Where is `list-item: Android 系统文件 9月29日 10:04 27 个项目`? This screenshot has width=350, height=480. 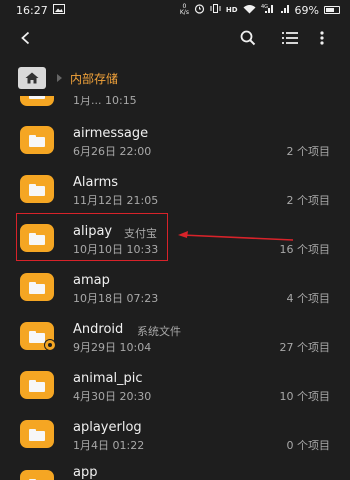
list-item: Android 系统文件 9月29日 10:04 27 个项目 is located at coordinates (175, 344).